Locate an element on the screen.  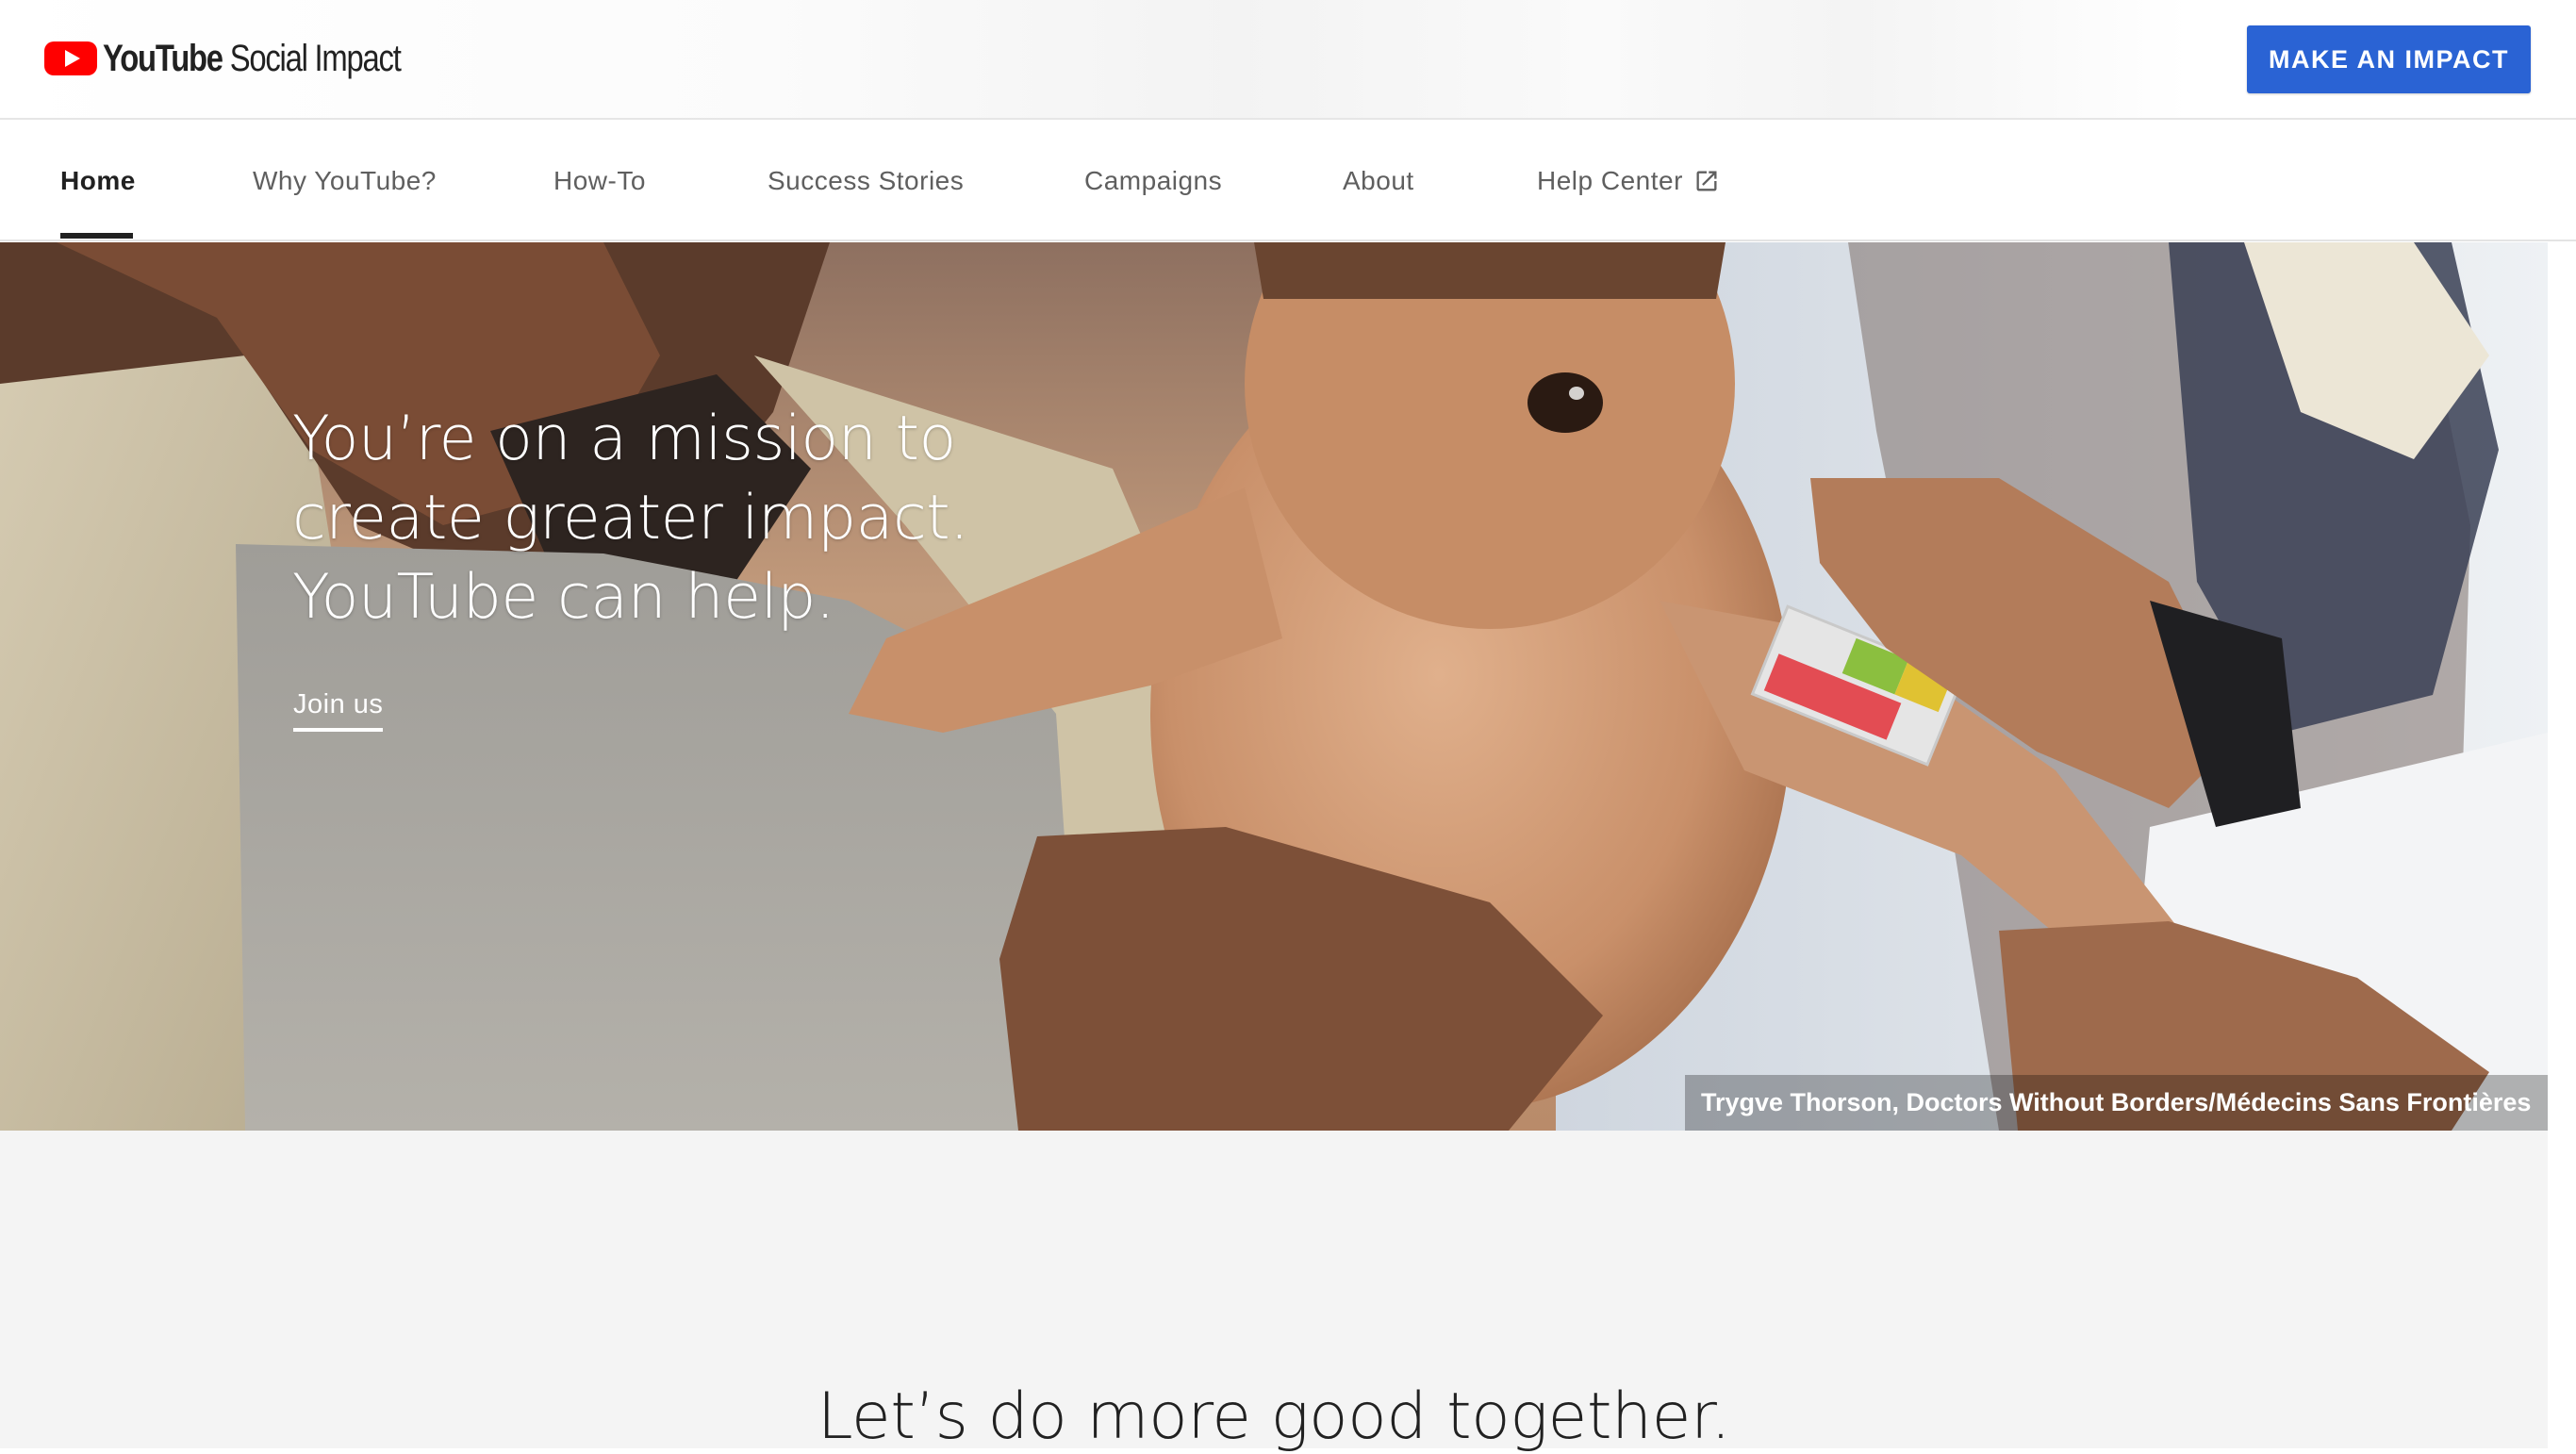
site-header: YouTube Social Impact MAKE AN IMPACT is located at coordinates (1288, 60).